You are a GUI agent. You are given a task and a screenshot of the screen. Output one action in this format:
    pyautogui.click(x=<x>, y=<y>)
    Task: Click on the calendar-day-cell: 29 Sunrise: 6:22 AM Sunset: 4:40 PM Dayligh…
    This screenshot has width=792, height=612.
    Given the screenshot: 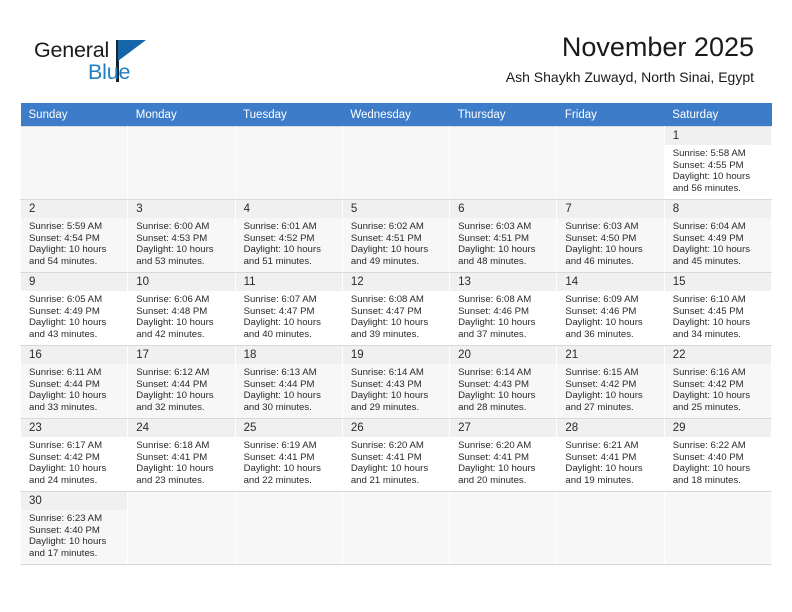 What is the action you would take?
    pyautogui.click(x=718, y=455)
    